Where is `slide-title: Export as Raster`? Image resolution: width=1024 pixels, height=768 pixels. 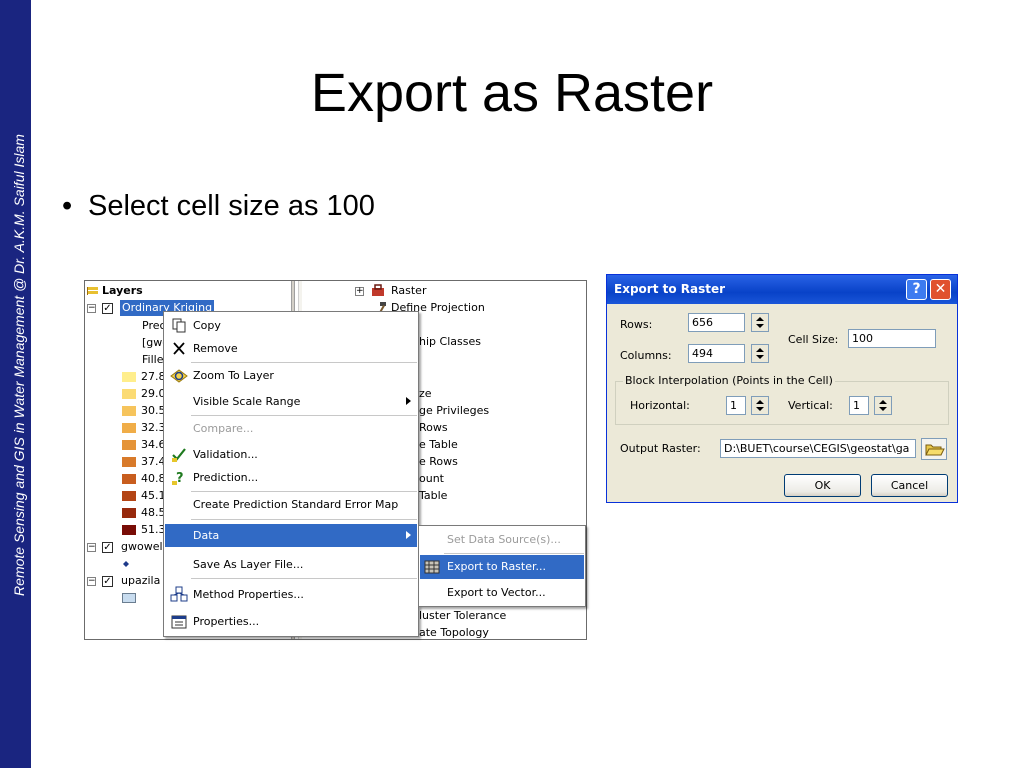 slide-title: Export as Raster is located at coordinates (512, 93).